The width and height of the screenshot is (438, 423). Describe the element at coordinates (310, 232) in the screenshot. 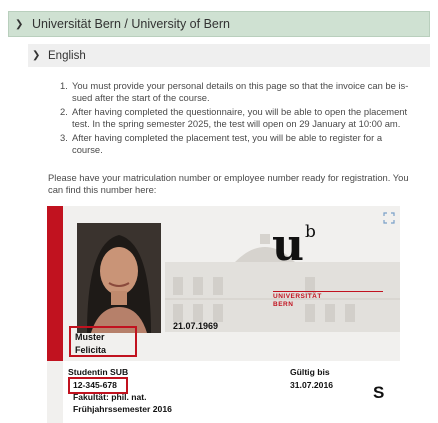

I see `university-logo-b: b` at that location.